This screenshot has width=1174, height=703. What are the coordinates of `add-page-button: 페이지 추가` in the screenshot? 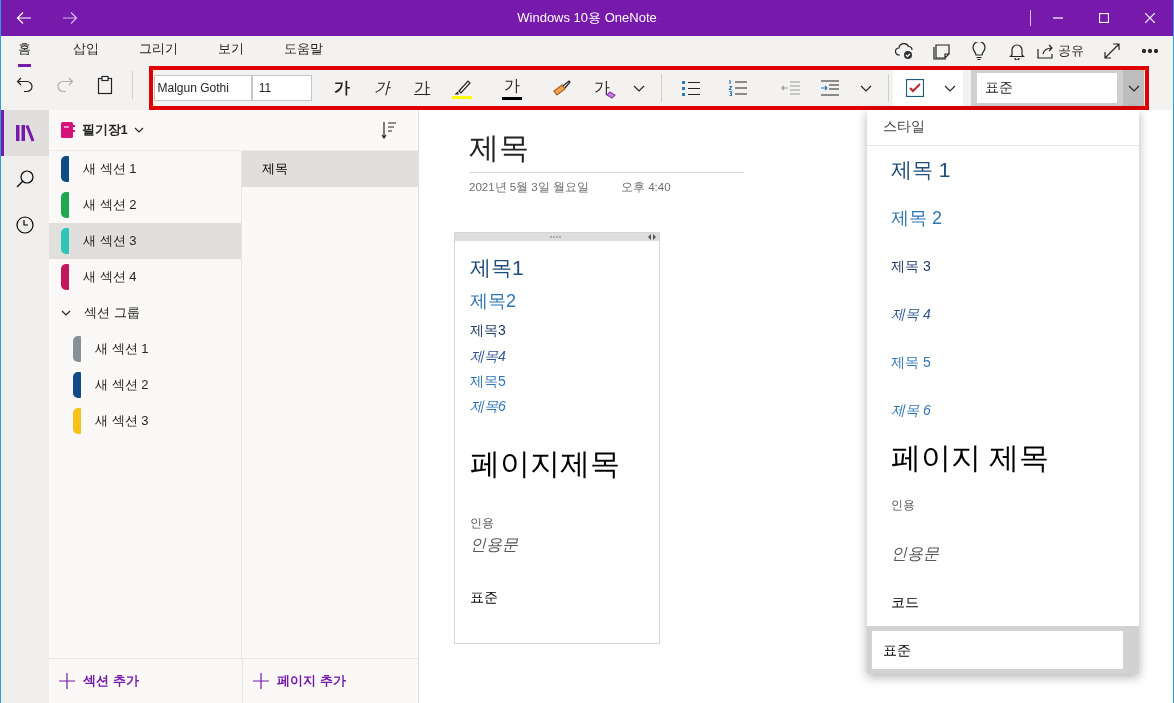 It's located at (294, 681).